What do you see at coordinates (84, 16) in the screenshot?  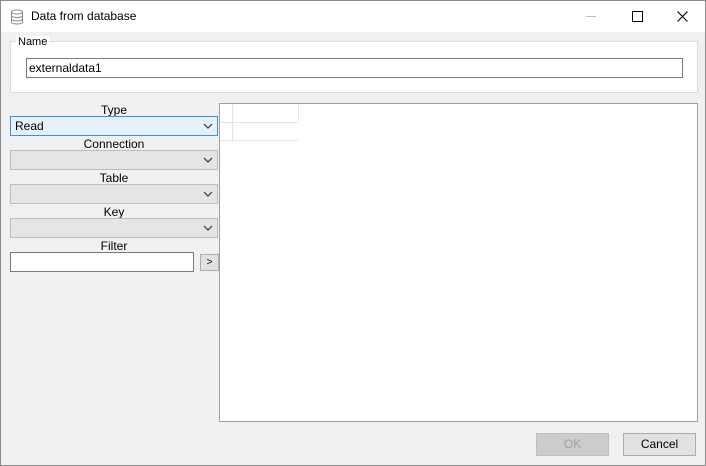 I see `window-title: Data from database` at bounding box center [84, 16].